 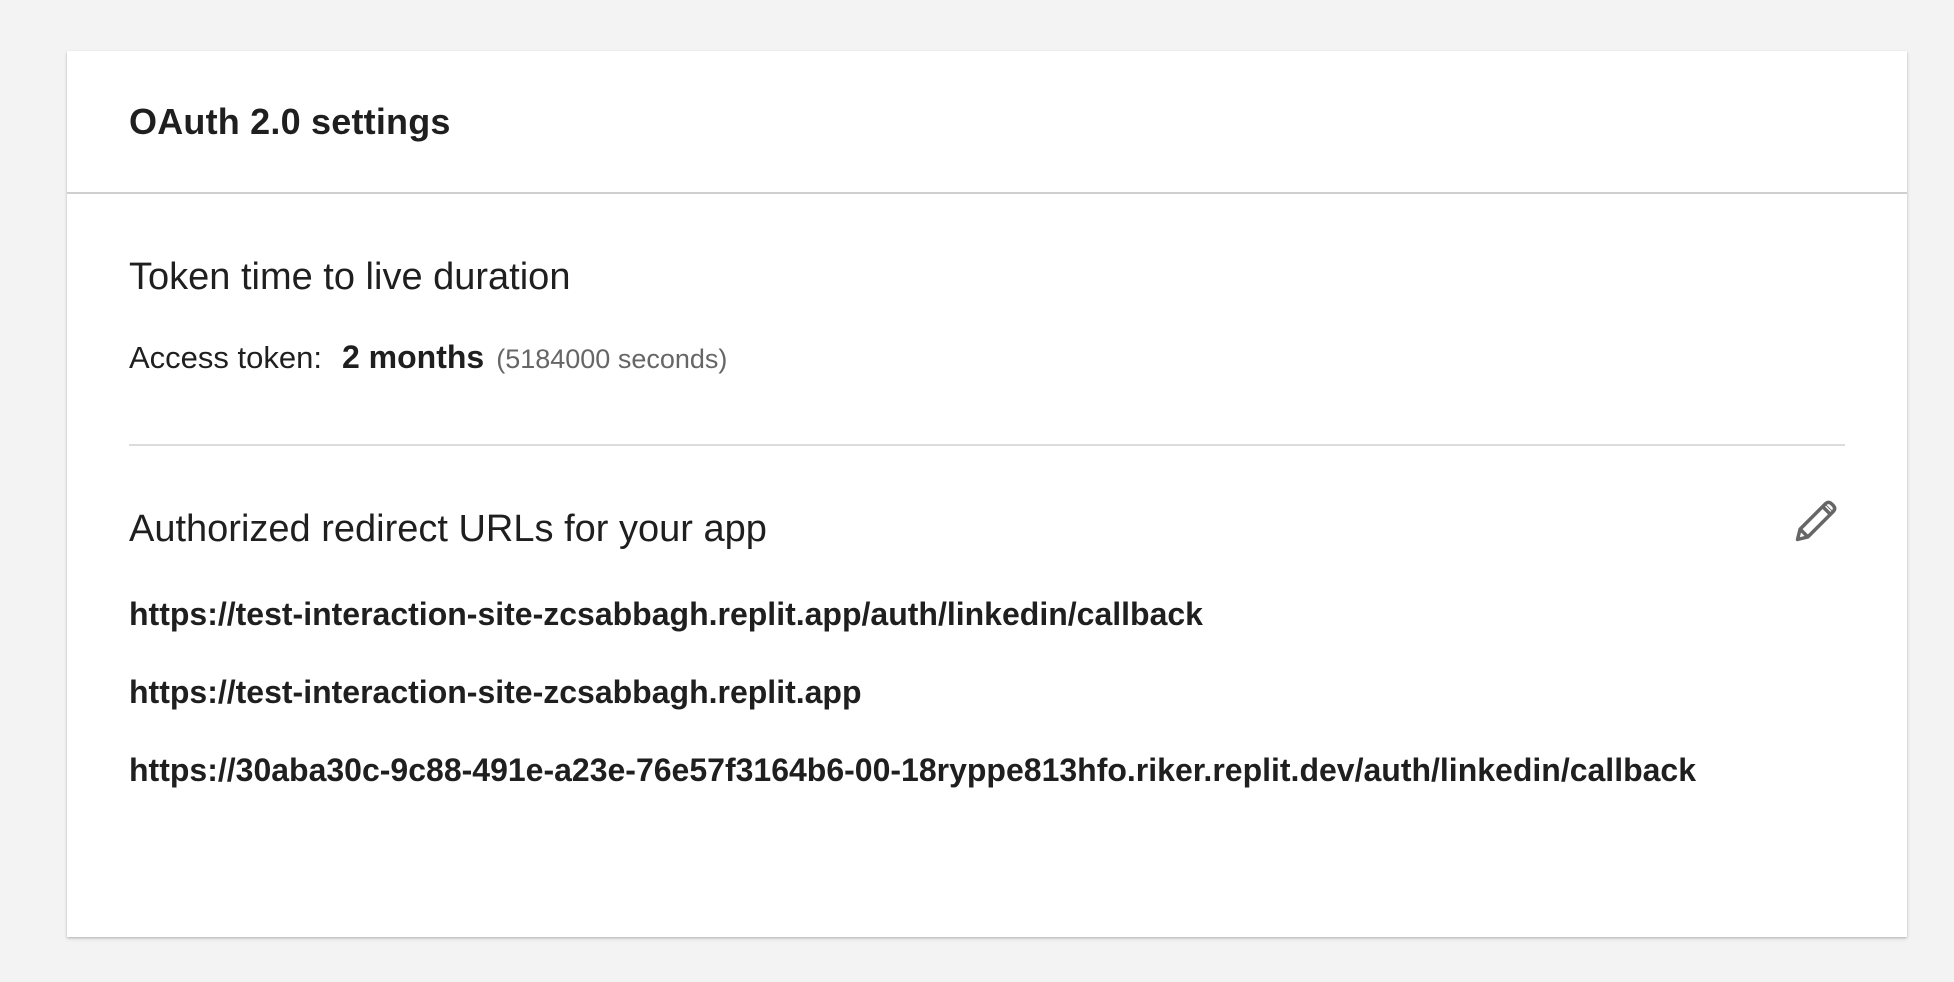 I want to click on access-token-label: Access token:, so click(x=225, y=357).